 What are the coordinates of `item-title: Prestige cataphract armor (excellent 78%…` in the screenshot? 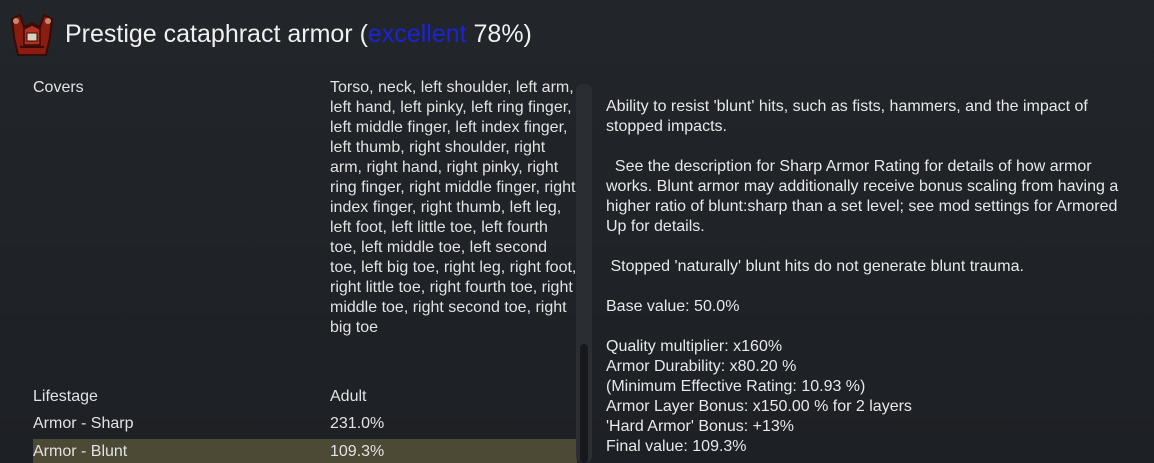 It's located at (298, 34).